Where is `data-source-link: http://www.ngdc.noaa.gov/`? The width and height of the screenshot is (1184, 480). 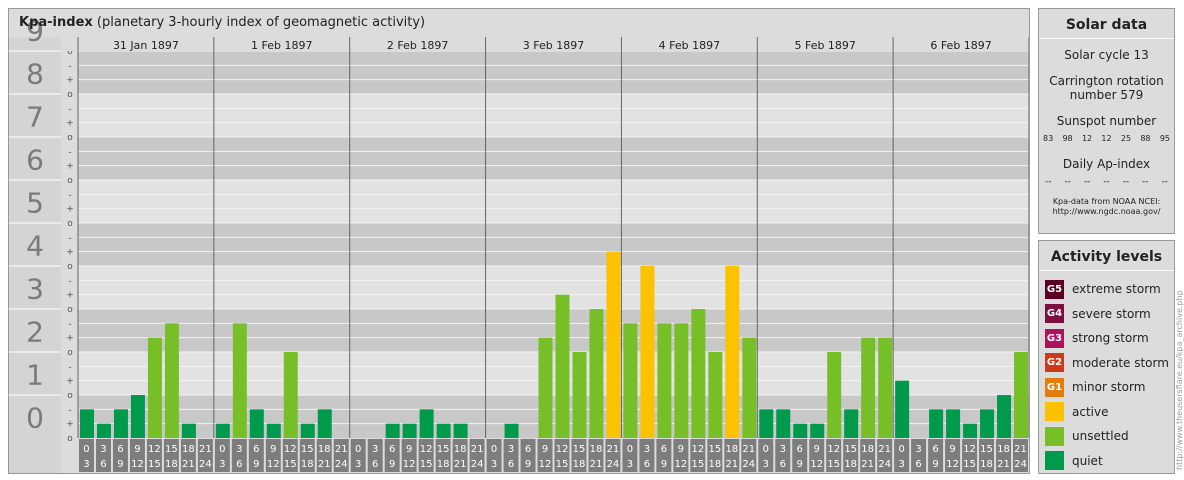 data-source-link: http://www.ngdc.noaa.gov/ is located at coordinates (1106, 212).